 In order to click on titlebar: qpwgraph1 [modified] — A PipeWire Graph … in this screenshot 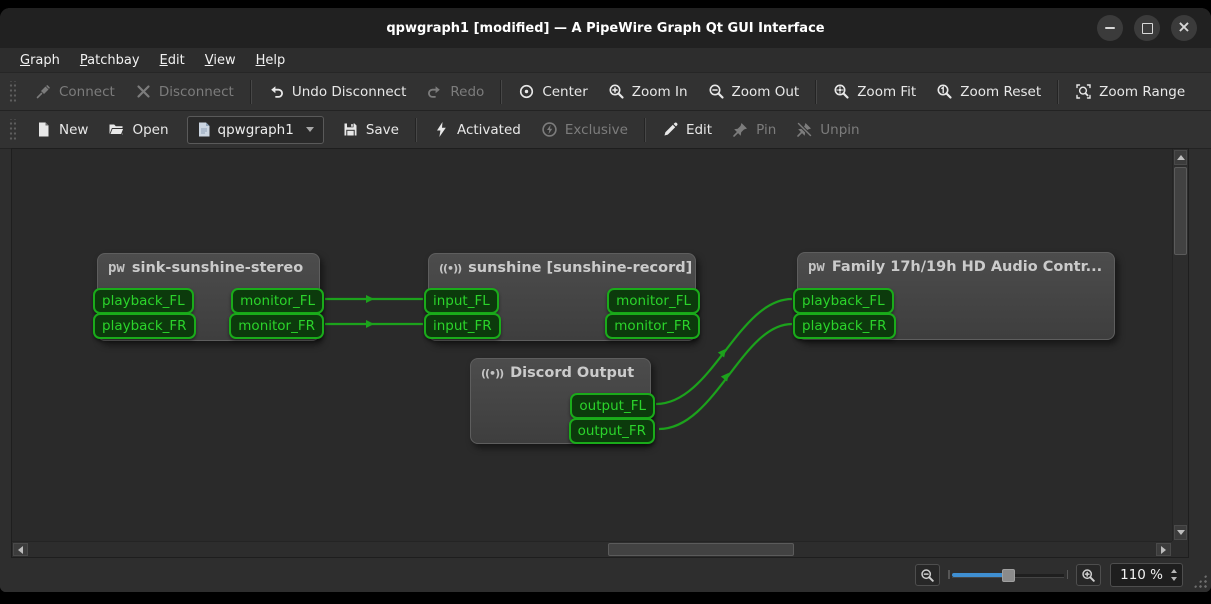, I will do `click(605, 28)`.